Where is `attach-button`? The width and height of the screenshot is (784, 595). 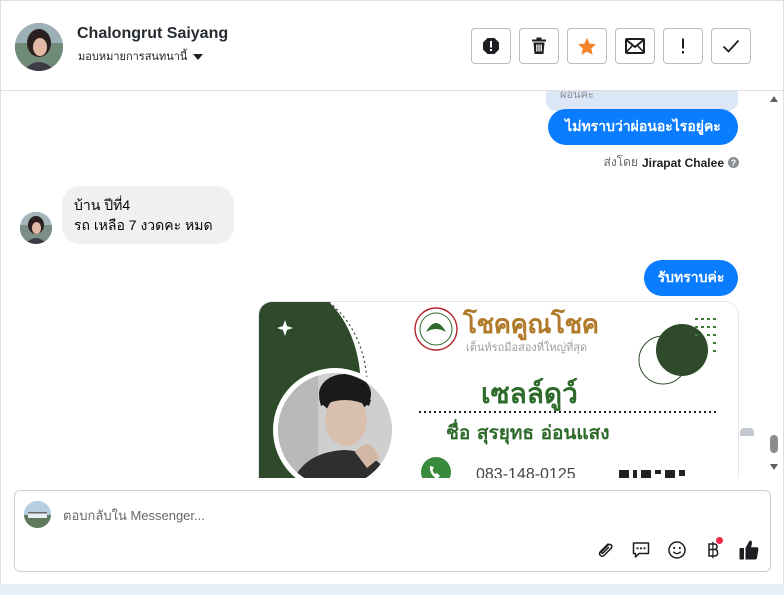
attach-button is located at coordinates (605, 550).